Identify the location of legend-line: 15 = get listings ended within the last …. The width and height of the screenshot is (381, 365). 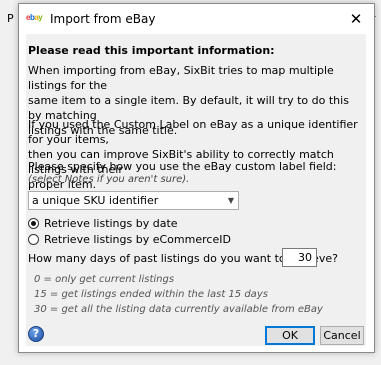
(151, 294).